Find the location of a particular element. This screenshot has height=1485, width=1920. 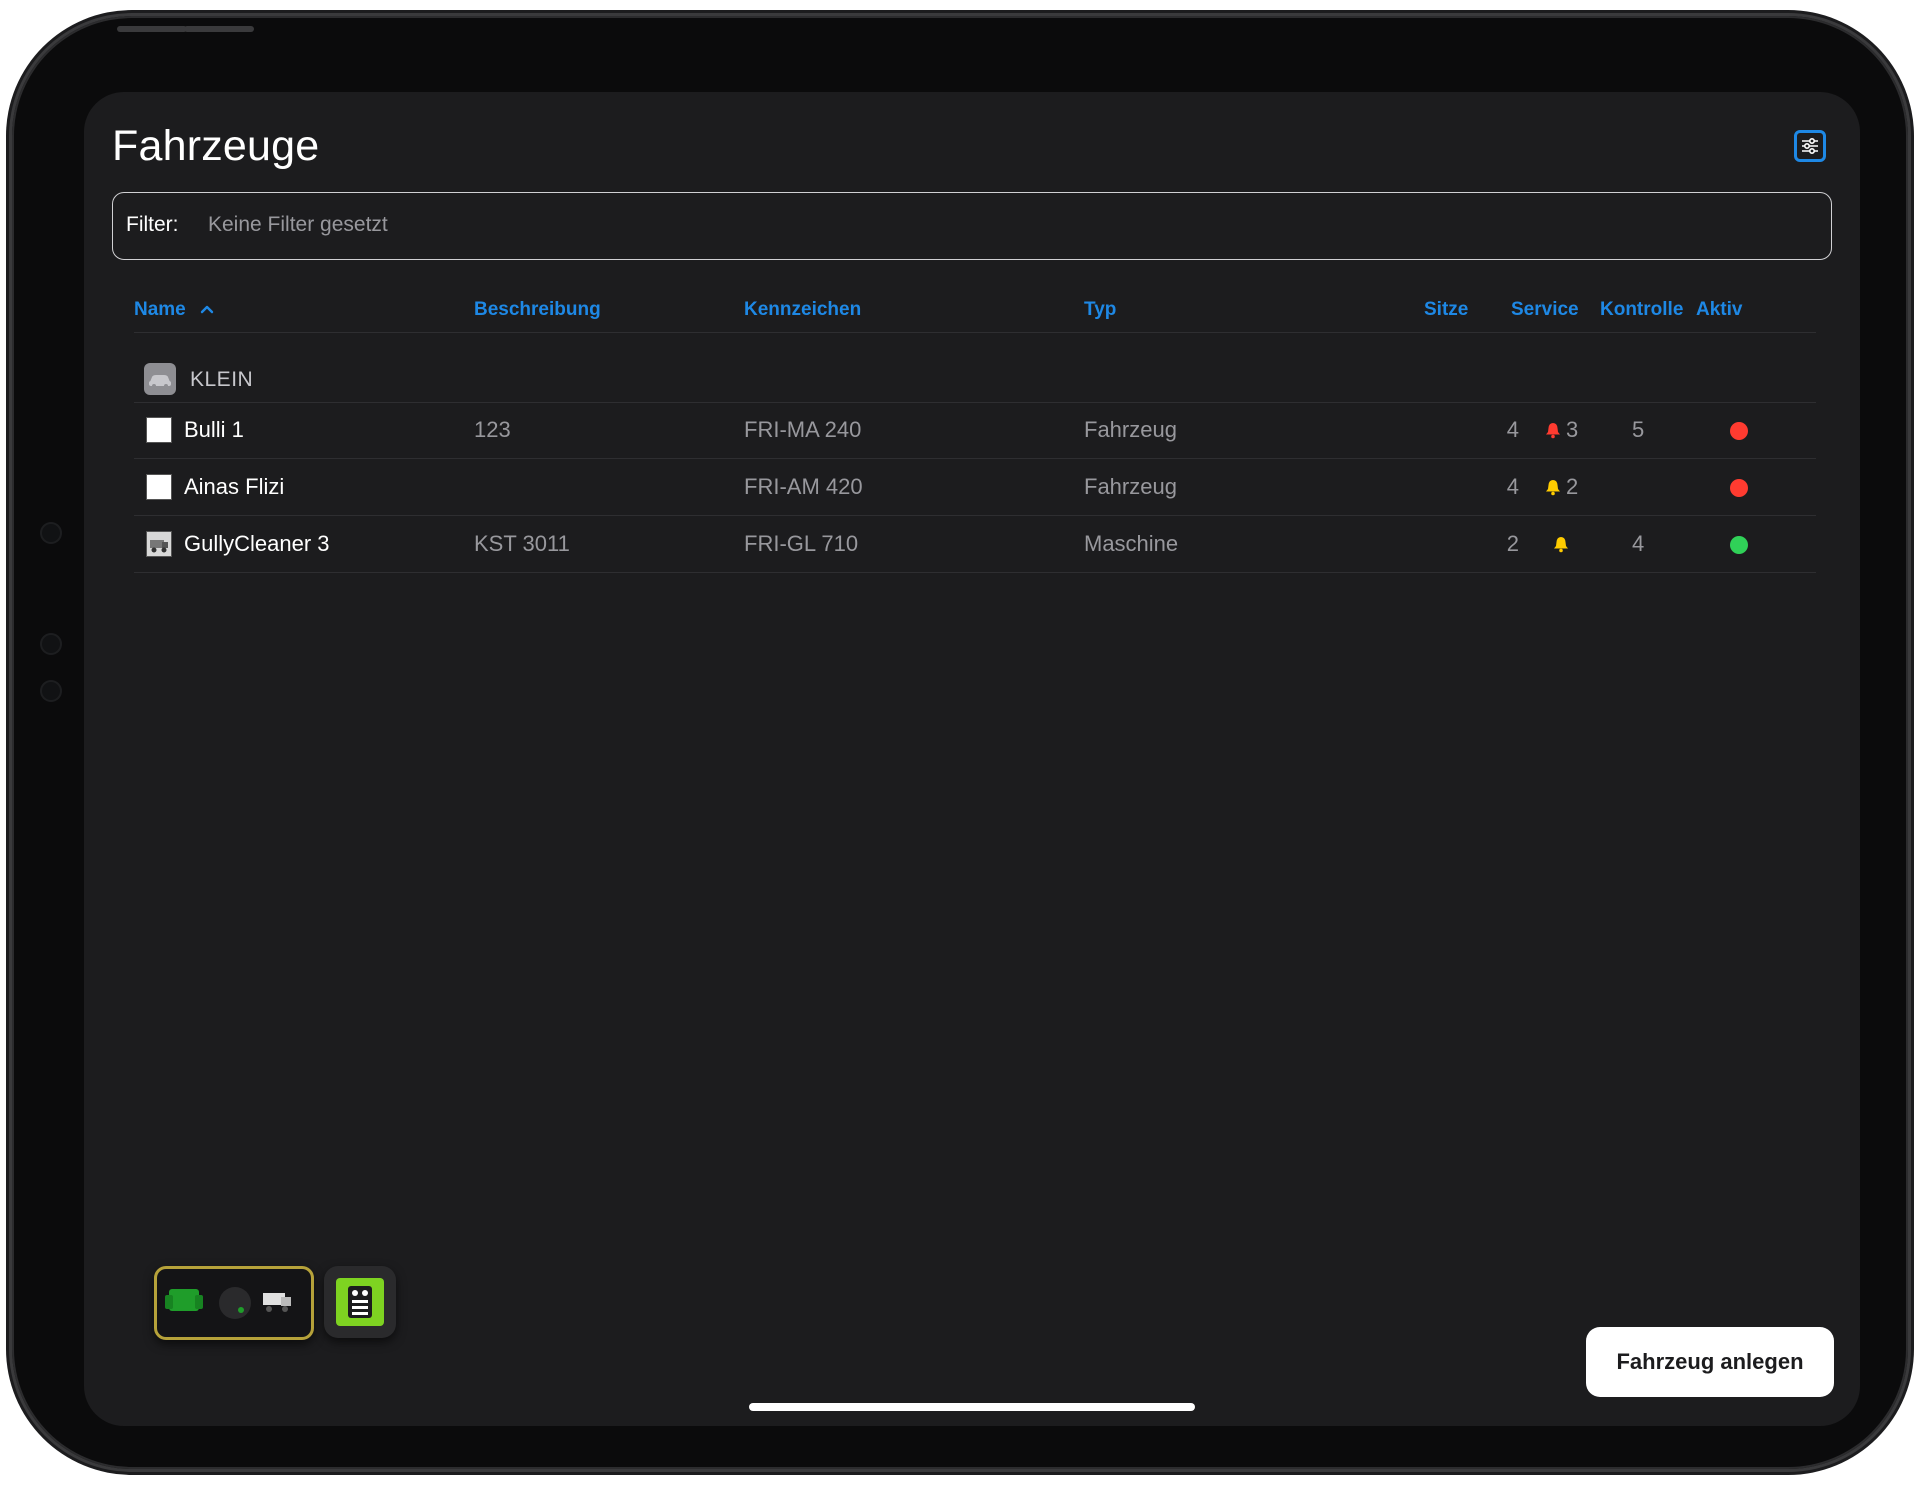

vehicle-description: 123 is located at coordinates (492, 429).